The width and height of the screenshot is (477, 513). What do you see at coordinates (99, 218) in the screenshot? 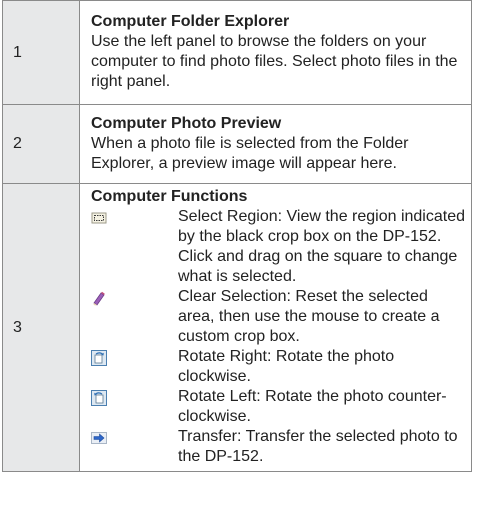
I see `select-region-icon` at bounding box center [99, 218].